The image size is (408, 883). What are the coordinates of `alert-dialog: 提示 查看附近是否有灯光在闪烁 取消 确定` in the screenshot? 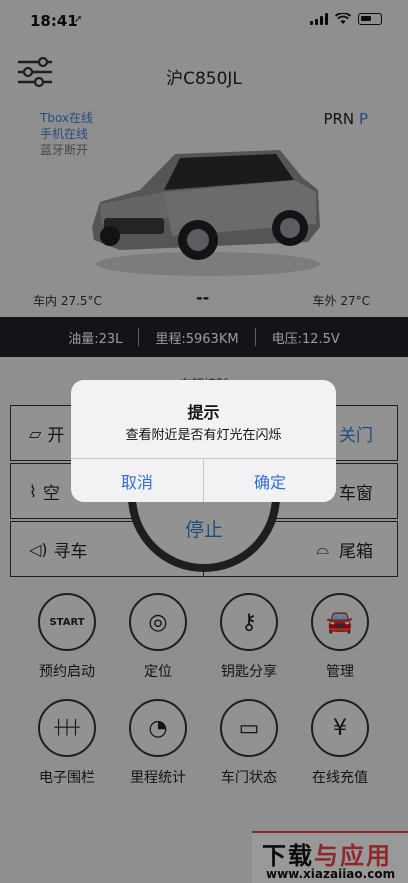 It's located at (203, 441).